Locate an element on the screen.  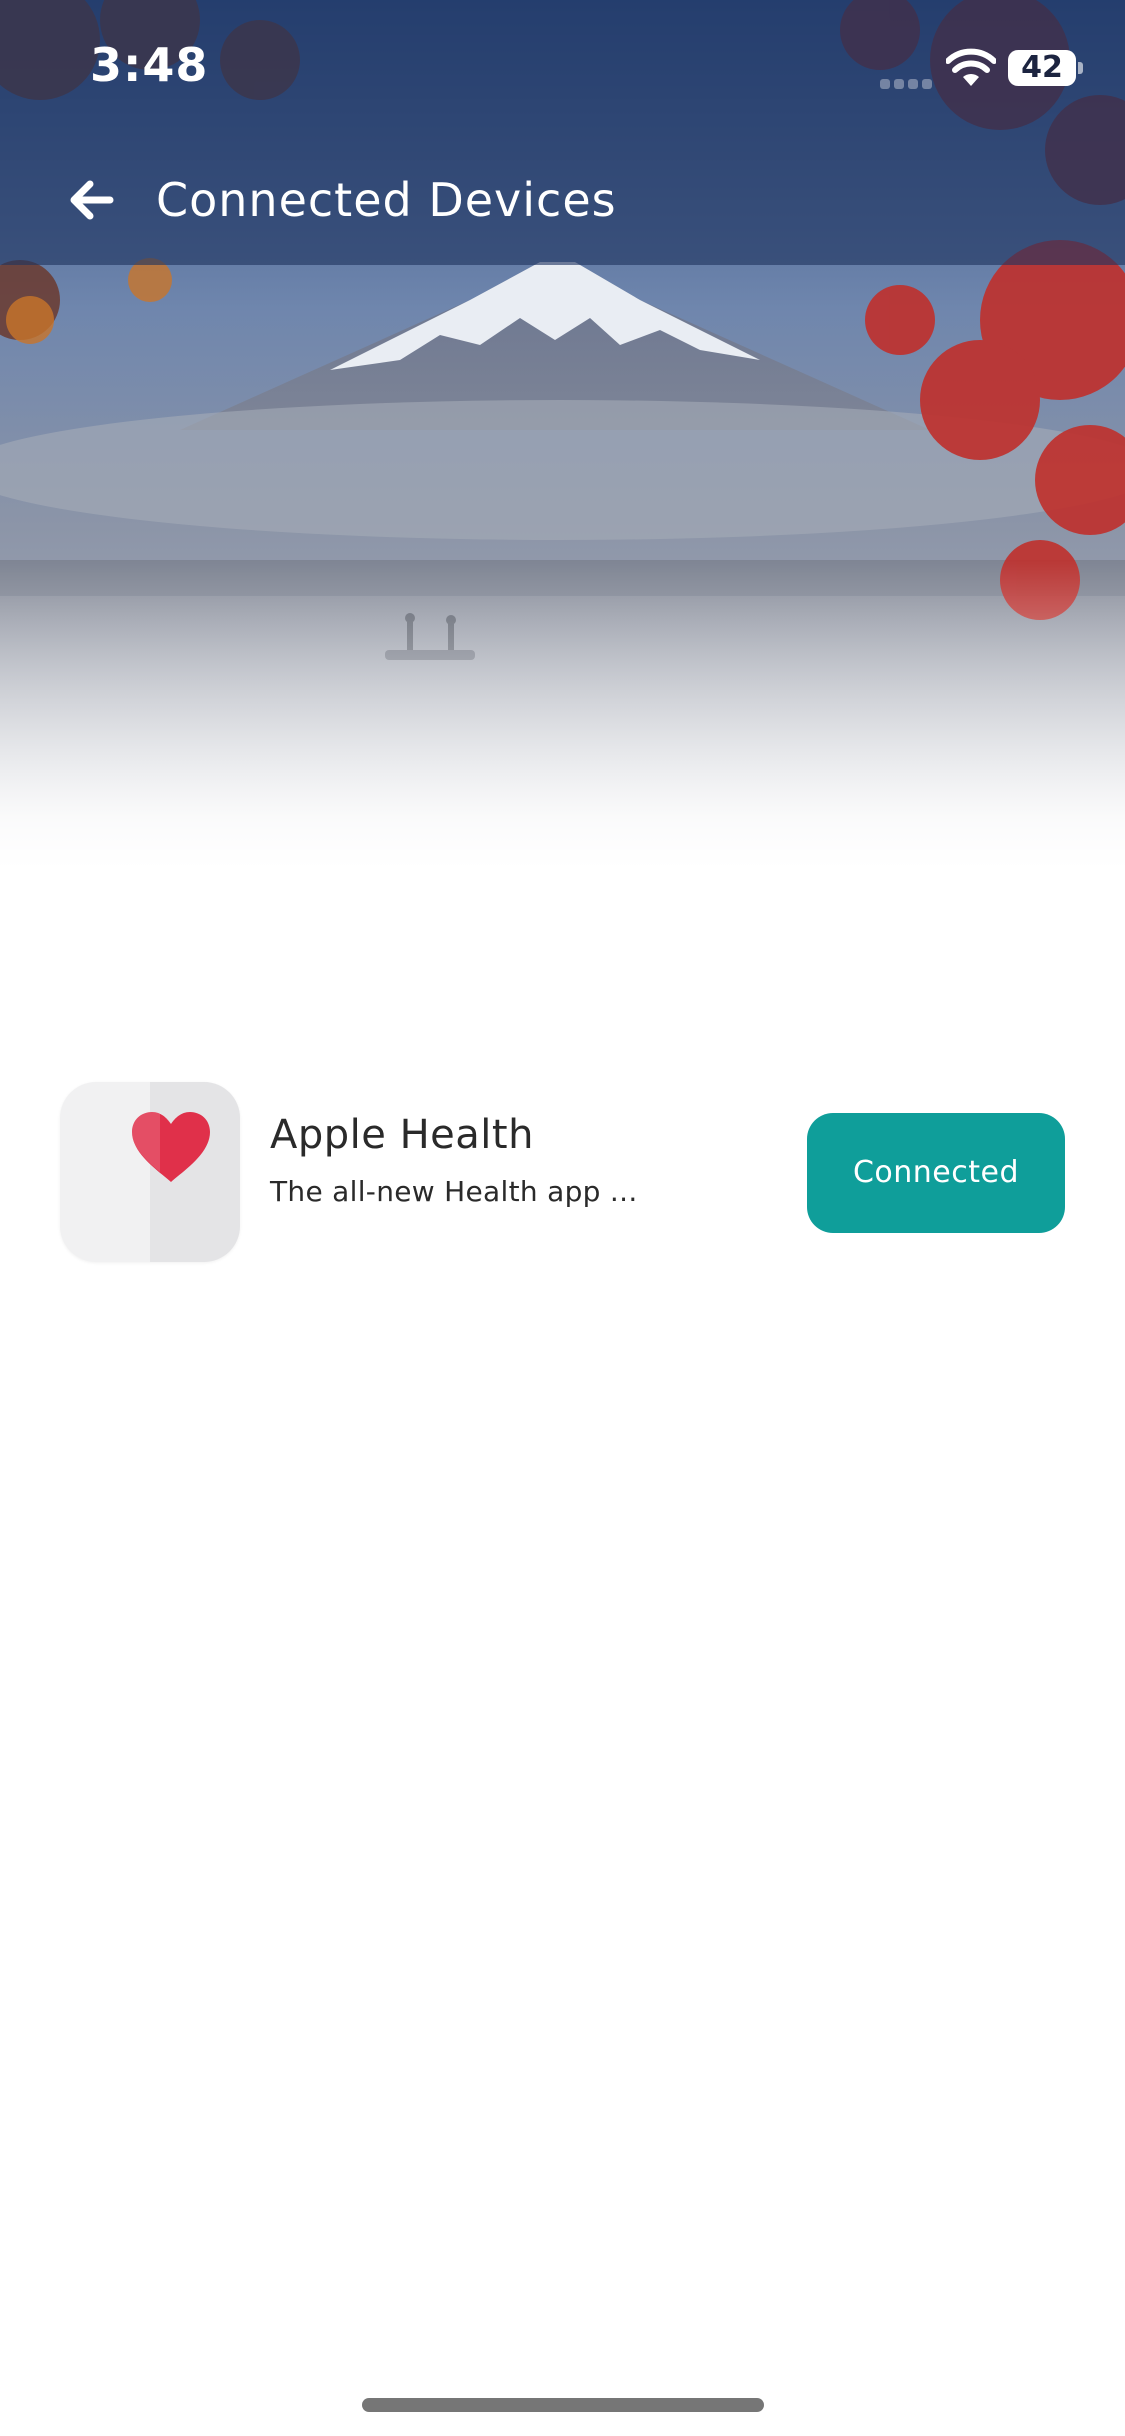
status-time: 3:48 is located at coordinates (149, 65).